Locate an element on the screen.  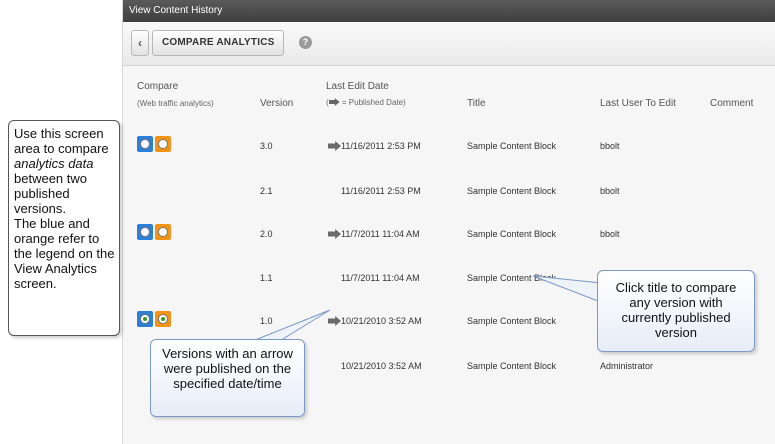
column-header-compare: Compare is located at coordinates (158, 86).